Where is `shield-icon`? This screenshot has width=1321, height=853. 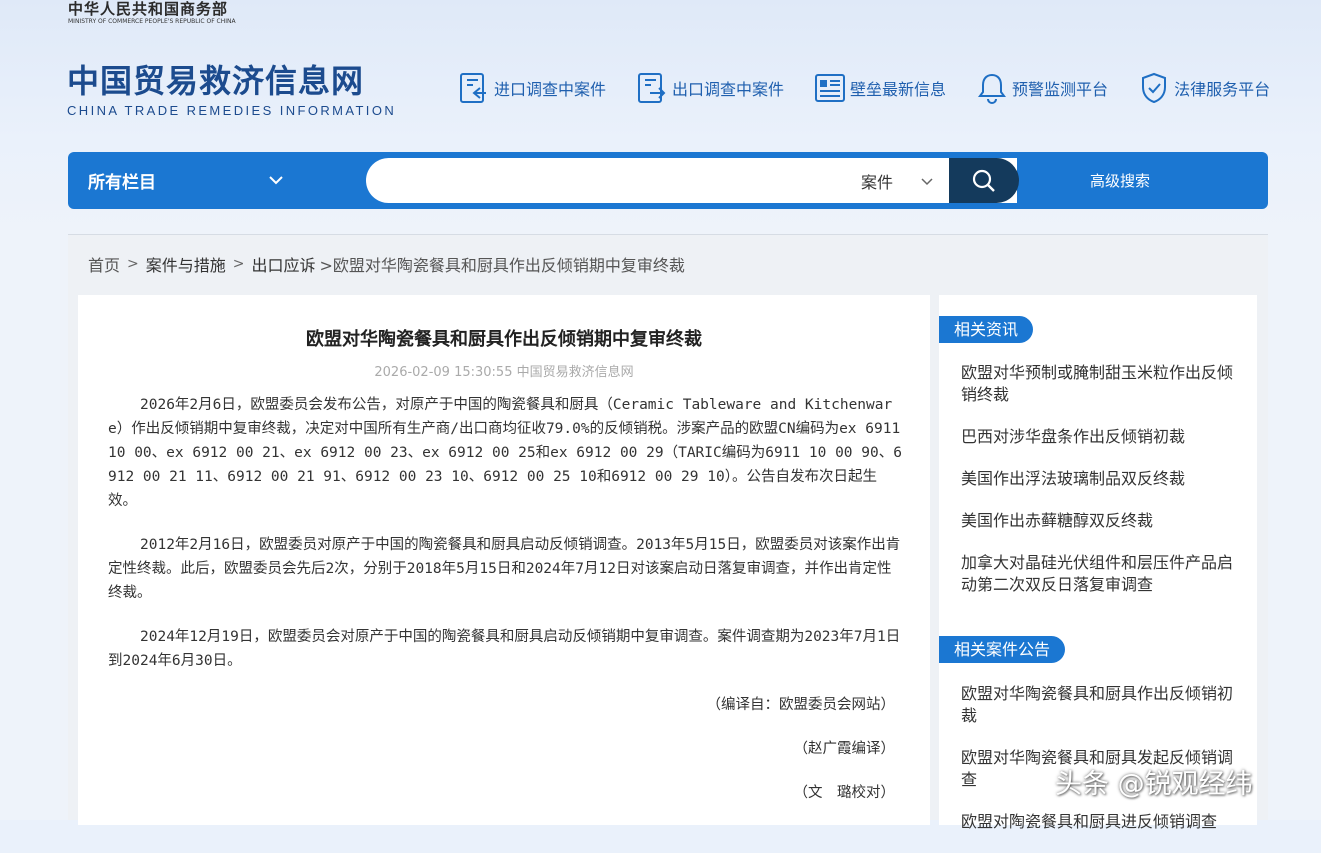 shield-icon is located at coordinates (1154, 88).